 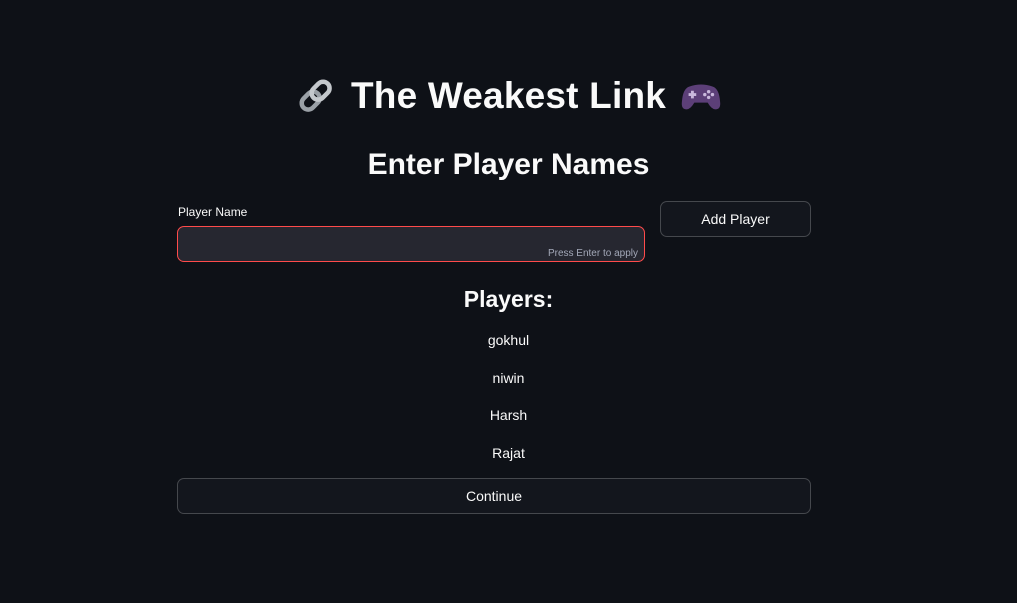 I want to click on players-heading: Players:, so click(x=508, y=299).